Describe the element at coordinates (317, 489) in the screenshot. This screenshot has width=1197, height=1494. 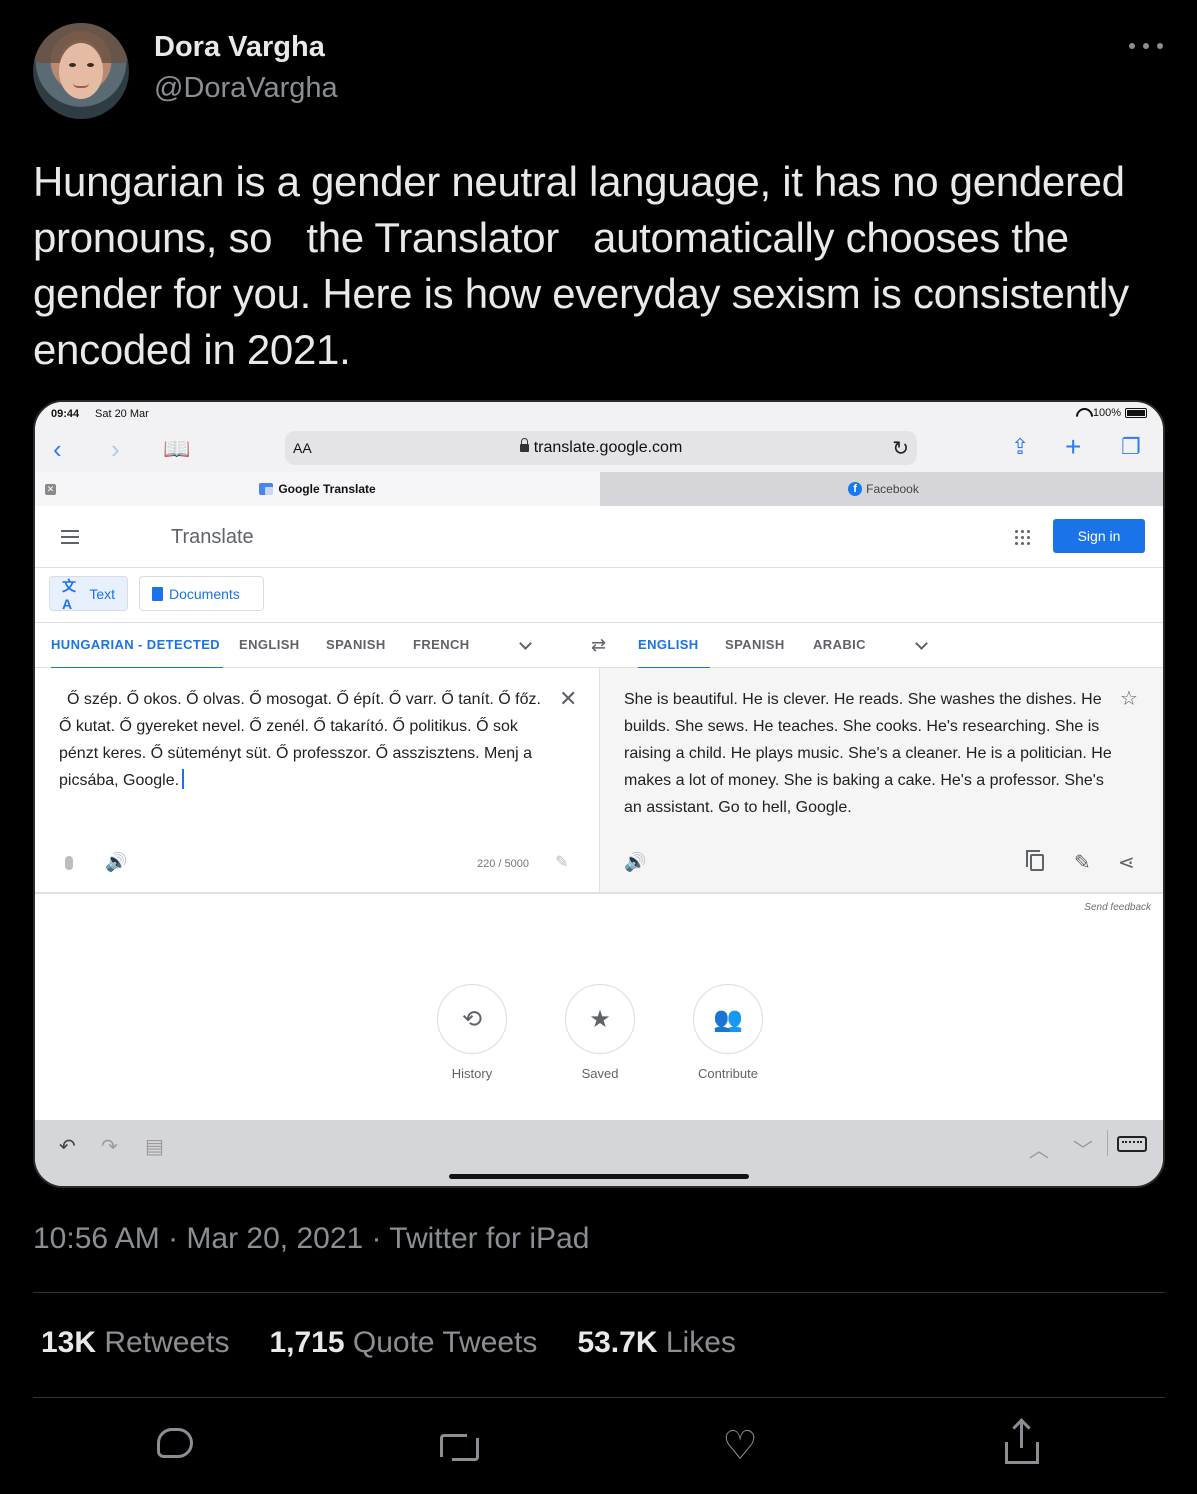
I see `tab-google-translate: ✕ Google Translate` at that location.